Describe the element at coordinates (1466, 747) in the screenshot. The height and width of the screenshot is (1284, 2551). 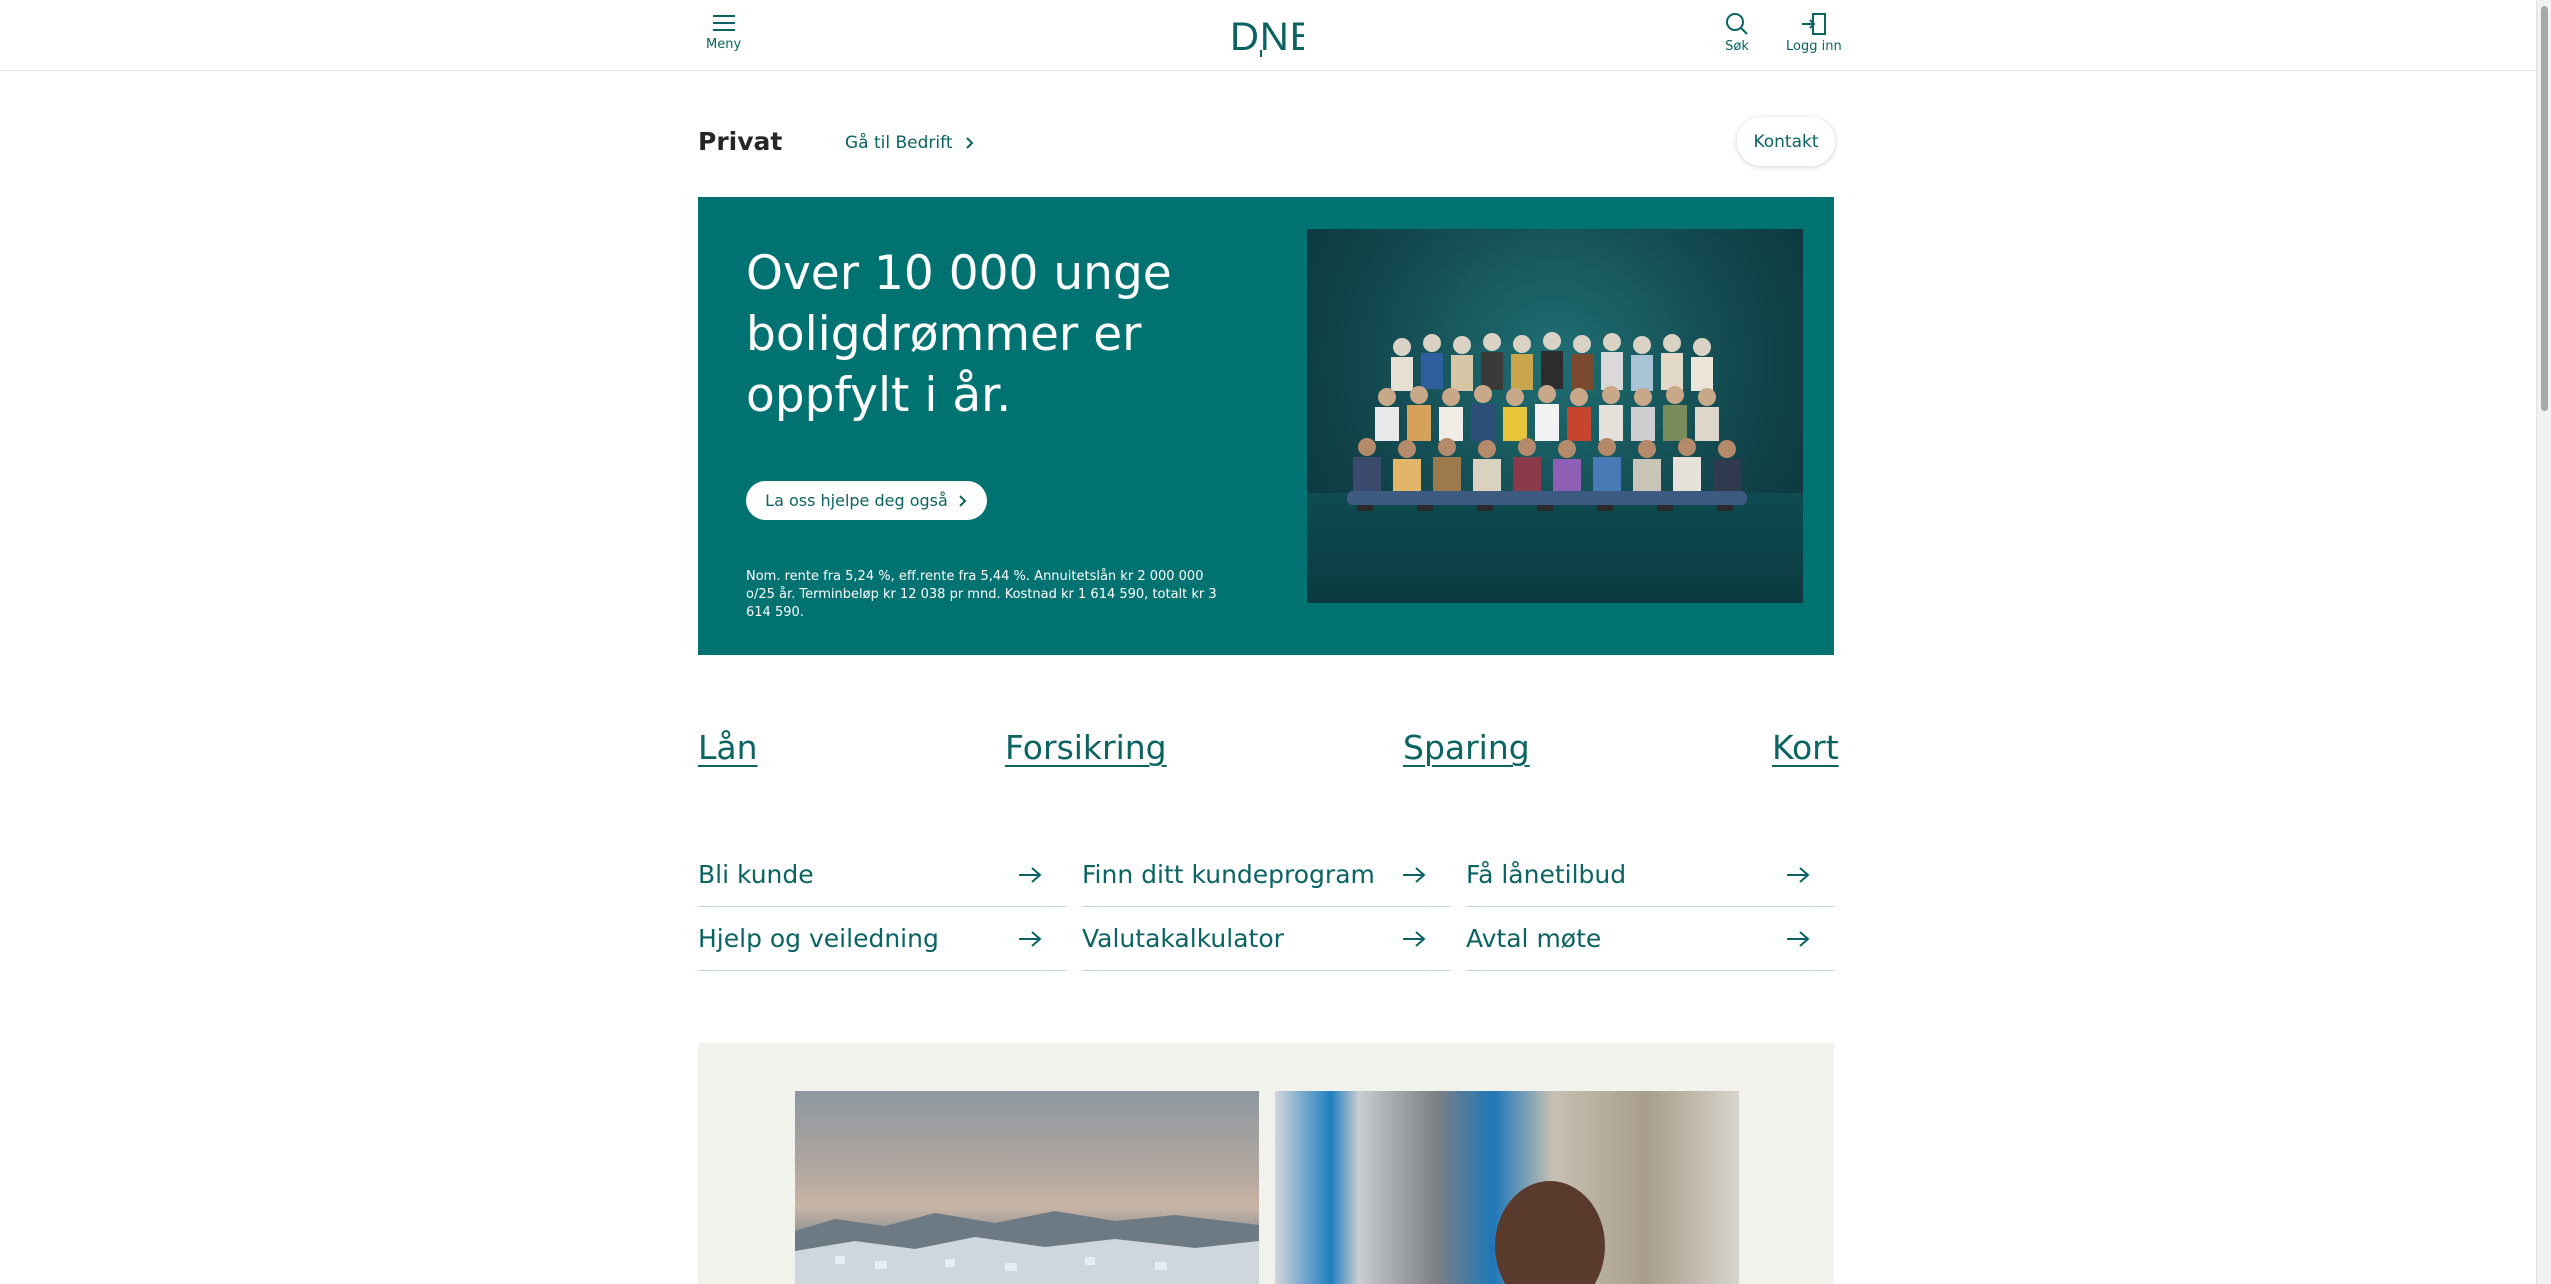
I see `category-sparing-link: Sparing` at that location.